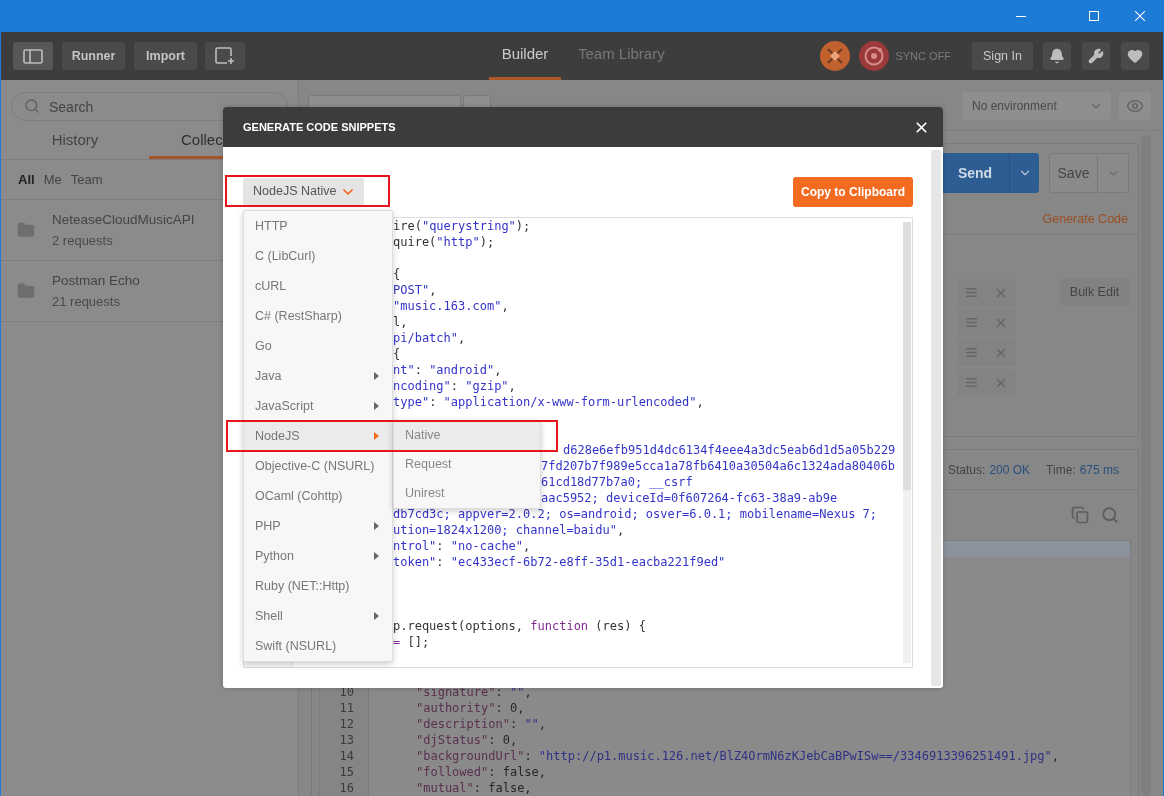 The height and width of the screenshot is (796, 1164). I want to click on toolbar-button: Runner, so click(93, 56).